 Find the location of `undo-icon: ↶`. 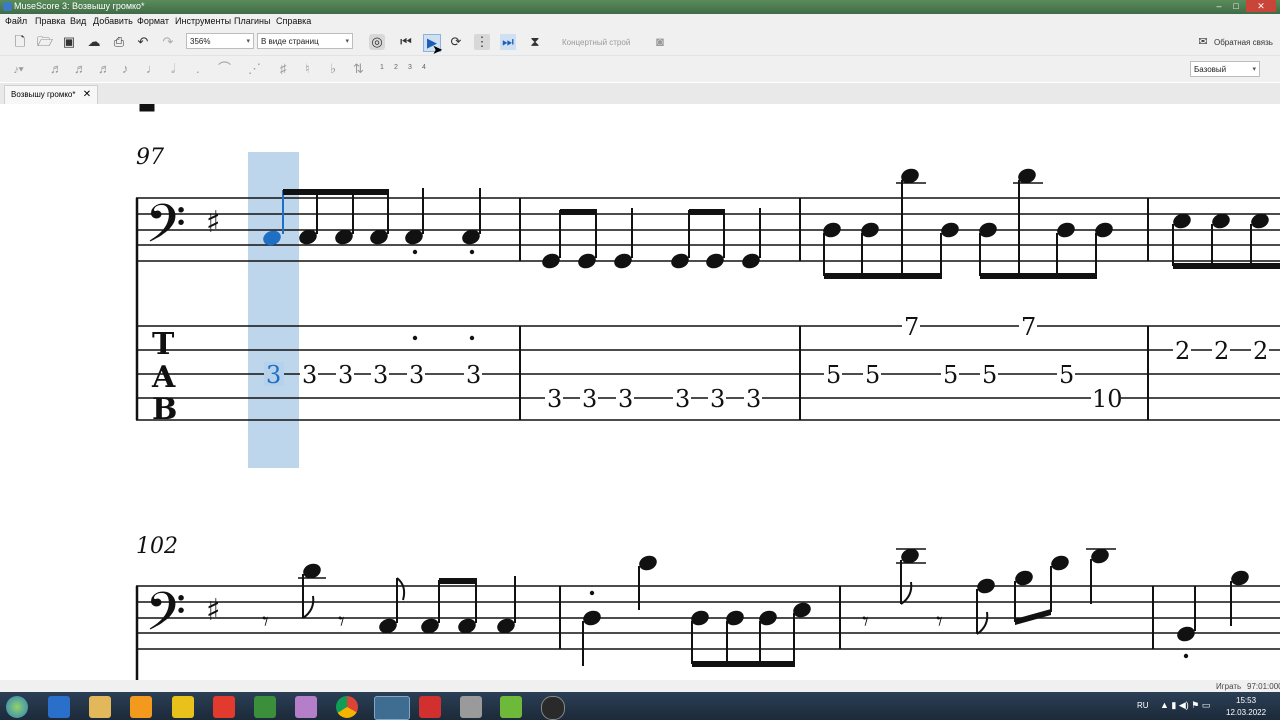

undo-icon: ↶ is located at coordinates (143, 42).